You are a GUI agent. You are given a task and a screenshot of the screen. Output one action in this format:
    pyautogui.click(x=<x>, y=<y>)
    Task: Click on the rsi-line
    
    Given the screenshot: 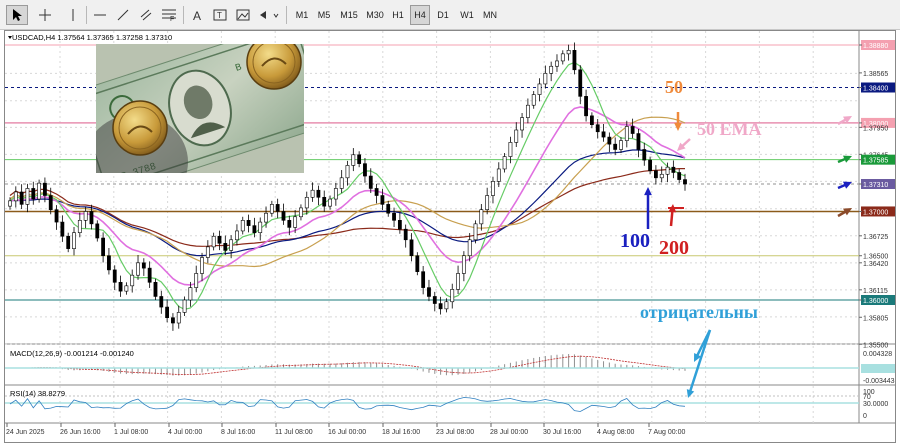 What is the action you would take?
    pyautogui.click(x=432, y=403)
    